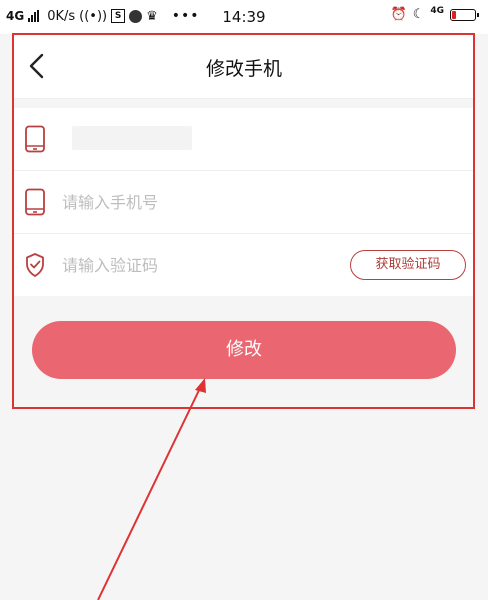  I want to click on new-phone-row, so click(244, 202).